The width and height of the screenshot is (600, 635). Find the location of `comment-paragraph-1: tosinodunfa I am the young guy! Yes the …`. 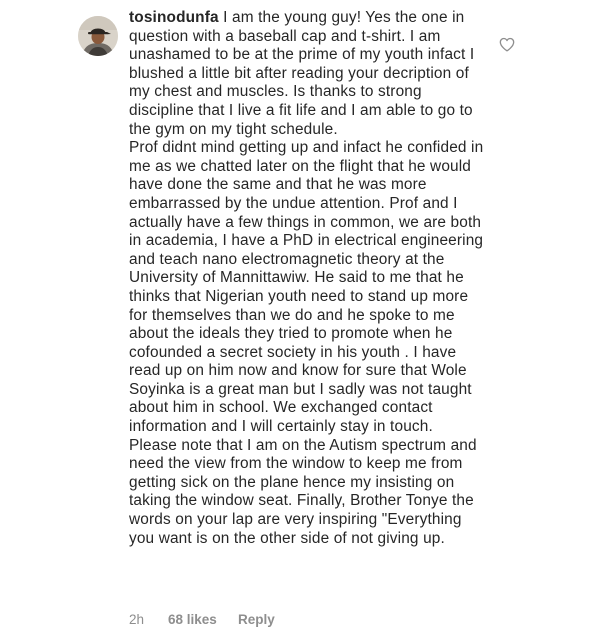

comment-paragraph-1: tosinodunfa I am the young guy! Yes the … is located at coordinates (306, 74).